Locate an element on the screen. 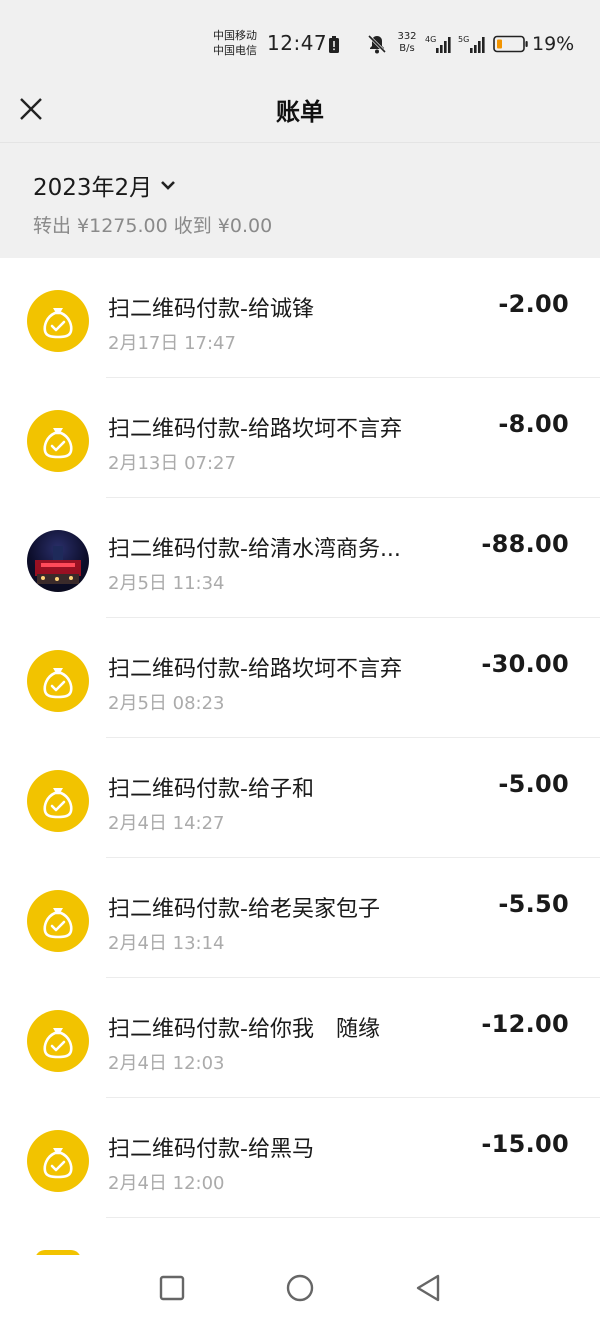  transaction-date: 2月4日 12:00 is located at coordinates (166, 1183).